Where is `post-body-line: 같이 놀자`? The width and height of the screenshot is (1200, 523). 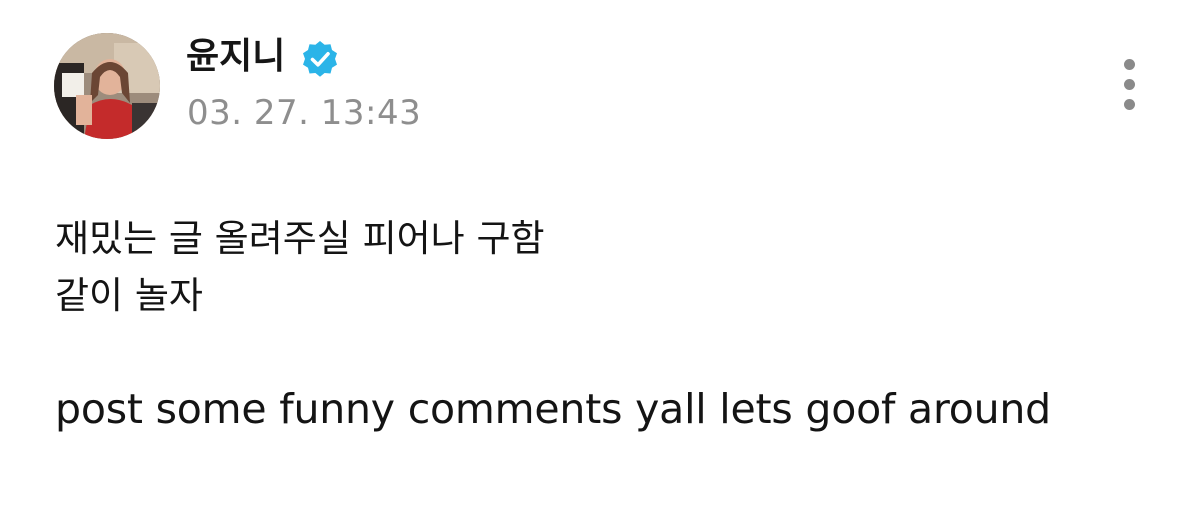
post-body-line: 같이 놀자 is located at coordinates (129, 295).